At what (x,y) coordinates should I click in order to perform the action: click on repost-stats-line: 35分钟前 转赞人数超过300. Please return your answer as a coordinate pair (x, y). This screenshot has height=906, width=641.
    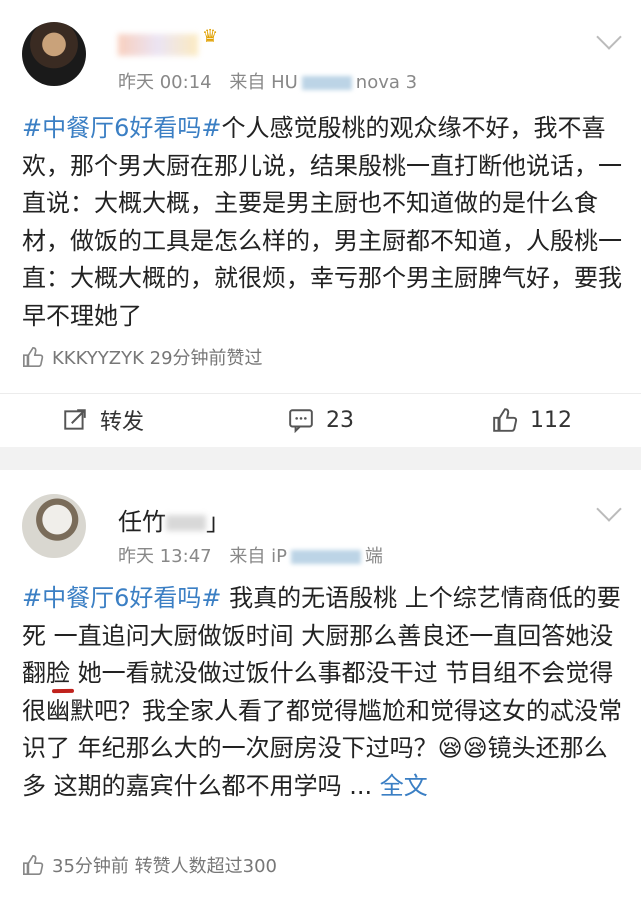
    Looking at the image, I should click on (149, 865).